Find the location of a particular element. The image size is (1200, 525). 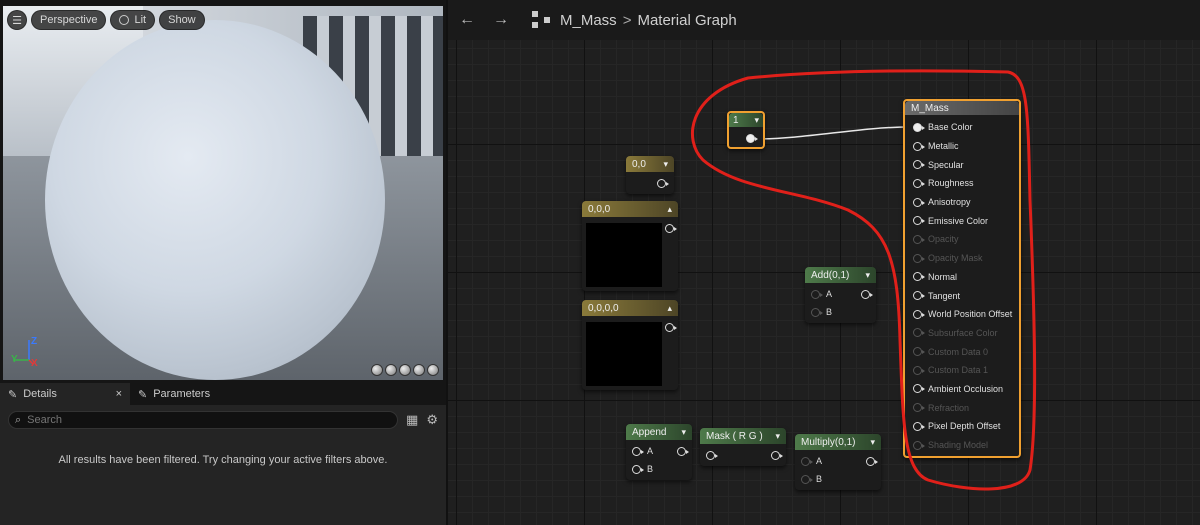

multiply-node: Multiply(0,1) ▾ A B is located at coordinates (838, 462).